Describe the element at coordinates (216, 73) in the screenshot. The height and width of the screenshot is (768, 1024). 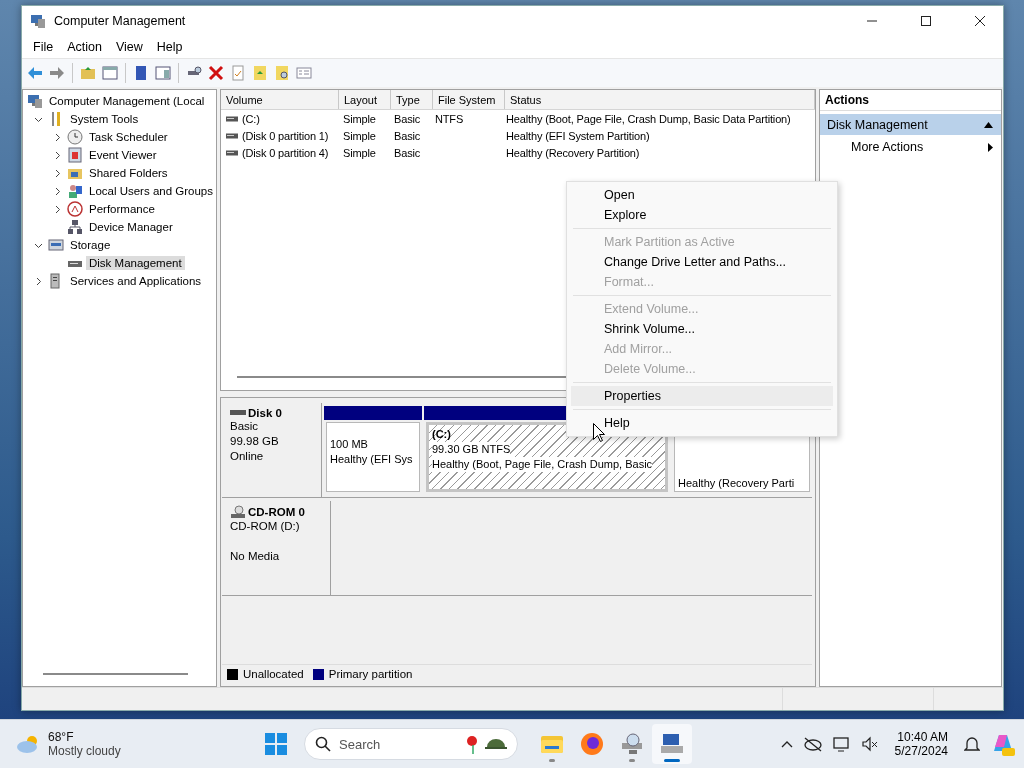
I see `delete-icon` at that location.